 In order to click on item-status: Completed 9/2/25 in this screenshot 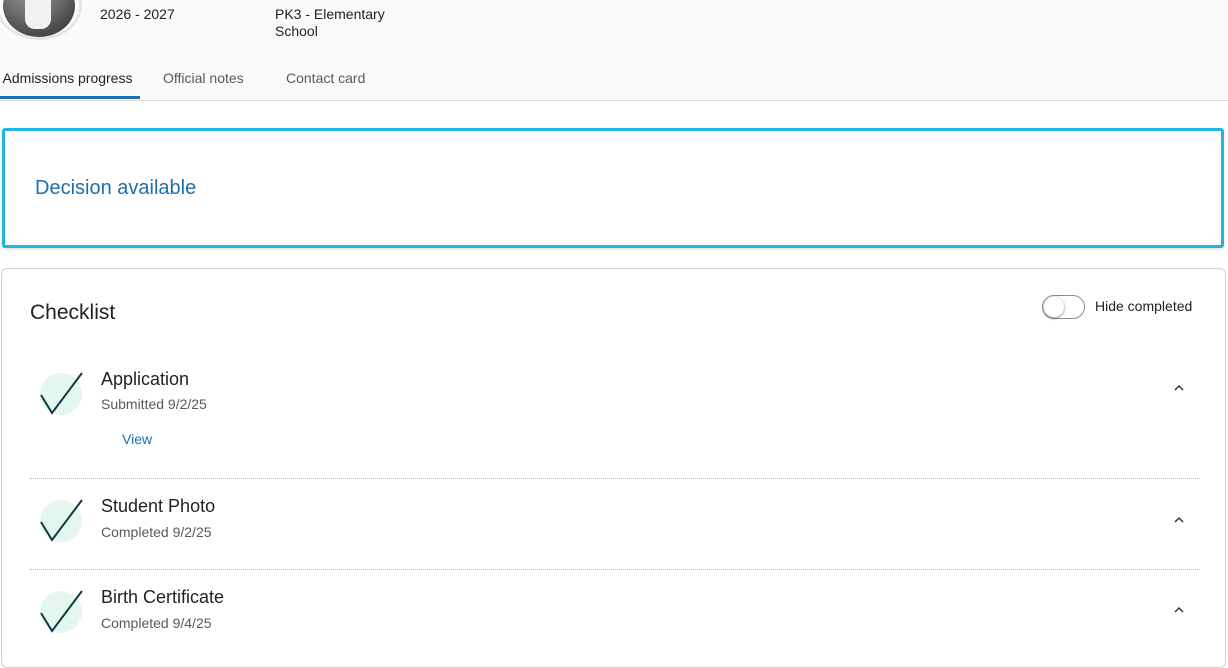, I will do `click(156, 532)`.